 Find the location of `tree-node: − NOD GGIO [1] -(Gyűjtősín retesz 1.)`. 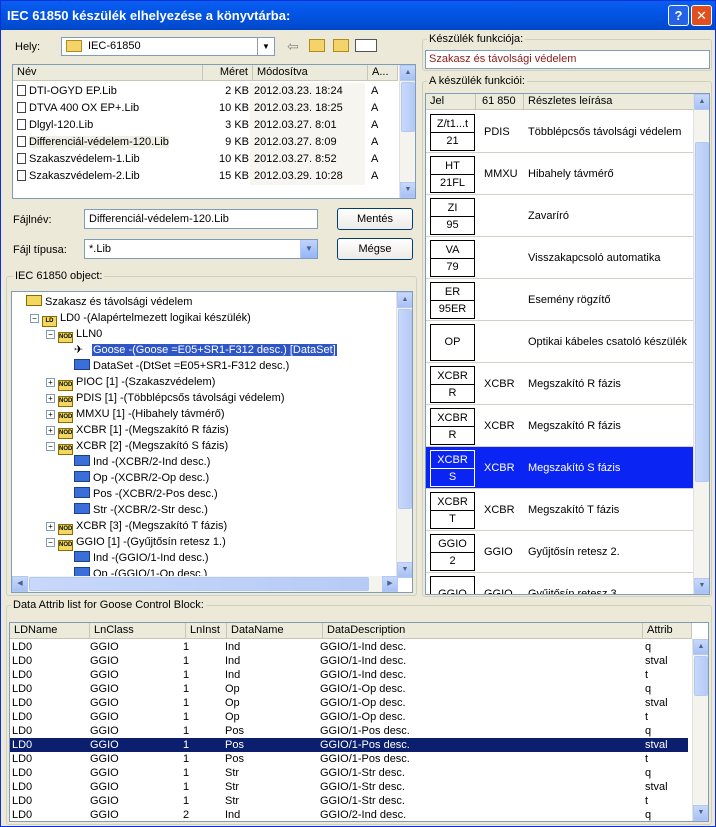

tree-node: − NOD GGIO [1] -(Gyűjtősín retesz 1.) is located at coordinates (136, 542).